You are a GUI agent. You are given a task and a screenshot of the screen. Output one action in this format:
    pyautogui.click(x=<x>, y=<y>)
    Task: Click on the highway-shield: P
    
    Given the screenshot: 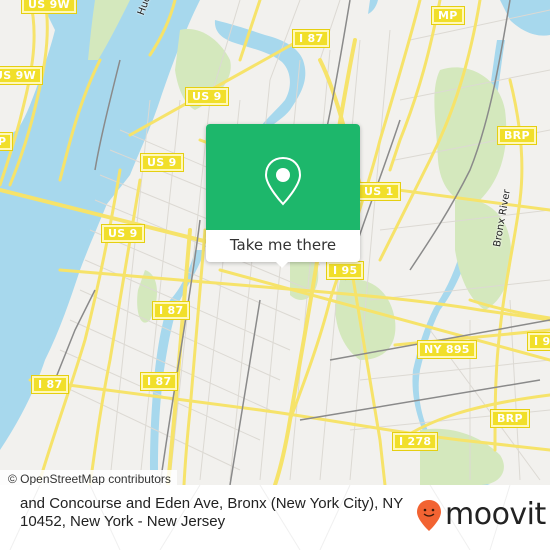 What is the action you would take?
    pyautogui.click(x=7, y=141)
    